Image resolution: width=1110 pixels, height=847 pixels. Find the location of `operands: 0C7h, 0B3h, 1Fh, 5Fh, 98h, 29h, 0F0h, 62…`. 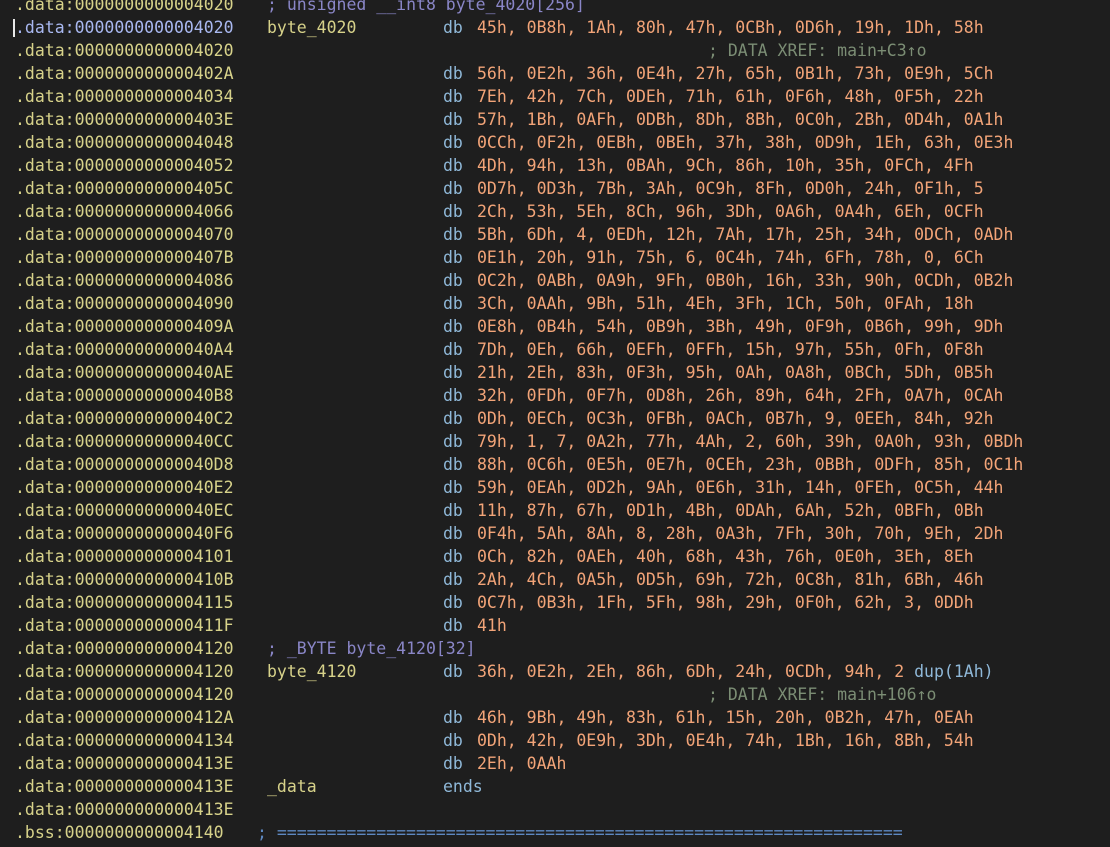

operands: 0C7h, 0B3h, 1Fh, 5Fh, 98h, 29h, 0F0h, 62… is located at coordinates (725, 602).